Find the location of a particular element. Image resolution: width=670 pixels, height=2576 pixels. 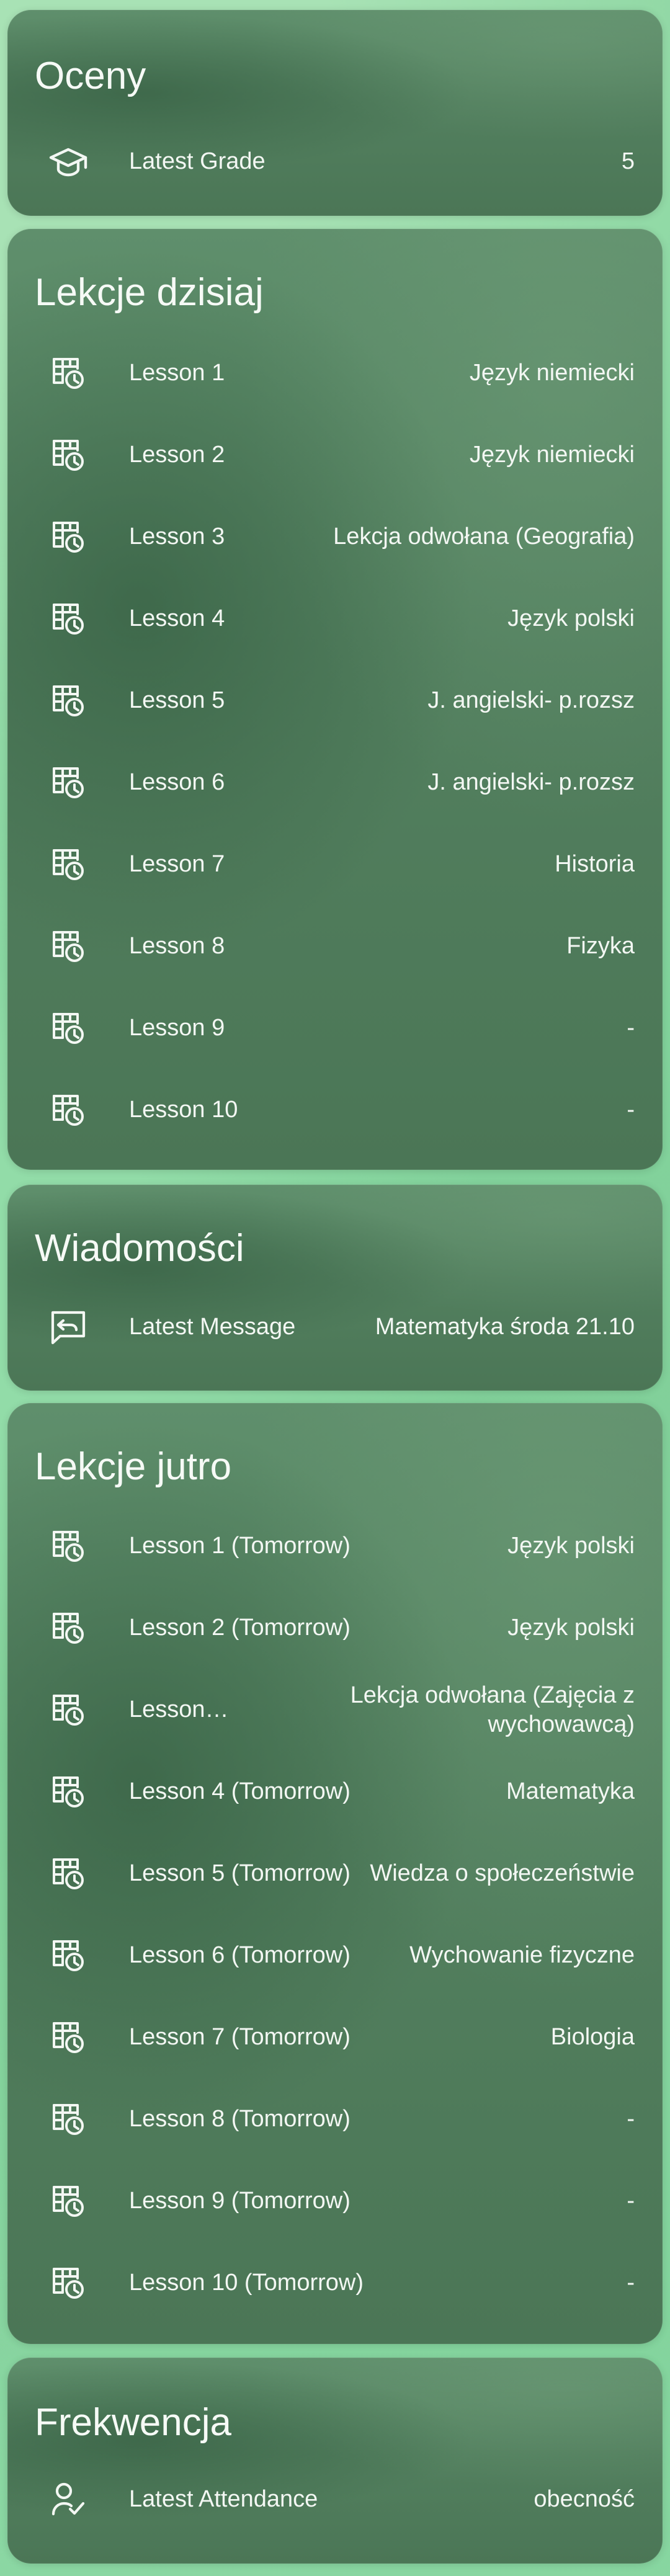

tomorrow-lesson-row: Lesson 8 (Tomorrow) - is located at coordinates (335, 2120).